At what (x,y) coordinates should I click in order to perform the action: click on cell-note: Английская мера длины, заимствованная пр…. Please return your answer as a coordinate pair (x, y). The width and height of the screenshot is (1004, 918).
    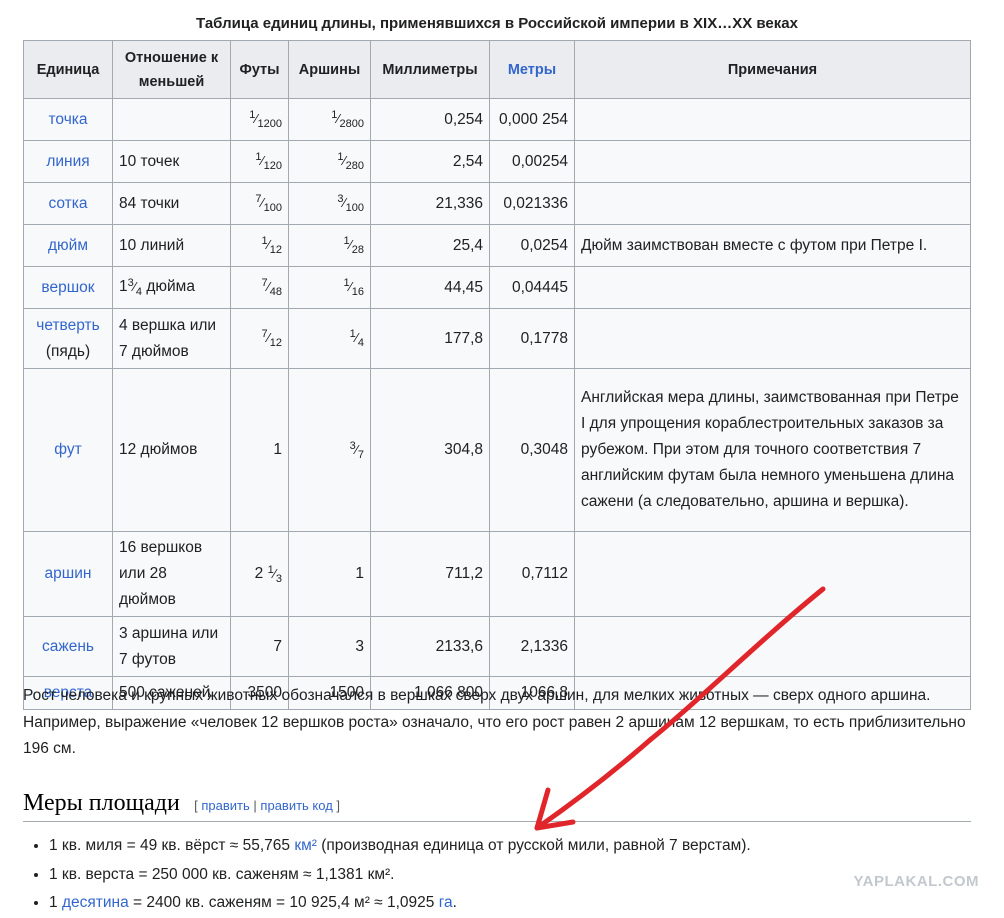
    Looking at the image, I should click on (772, 450).